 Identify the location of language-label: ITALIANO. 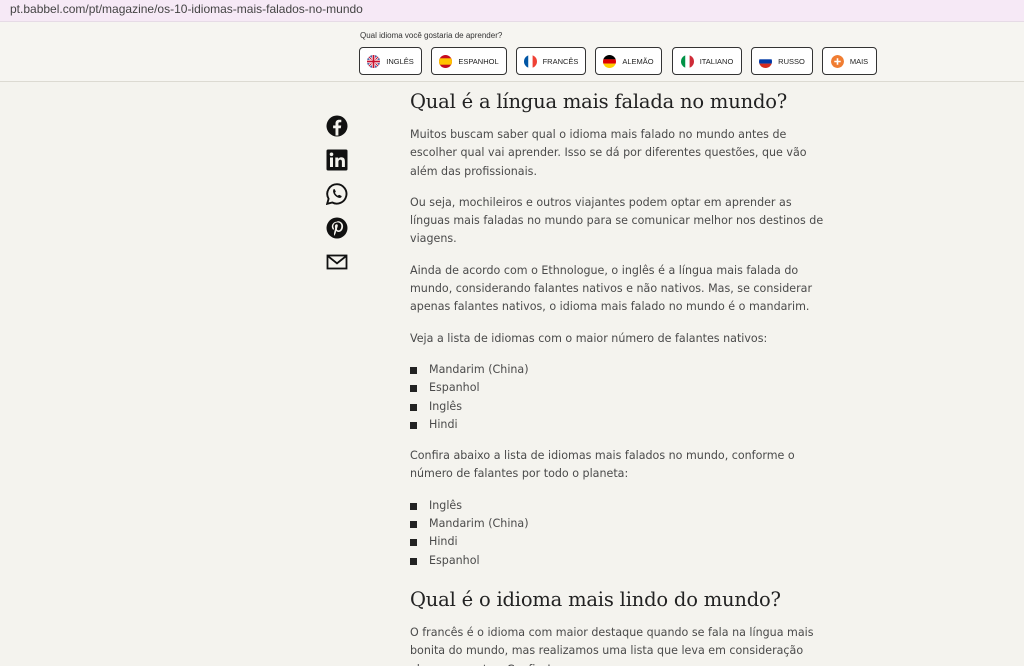
(716, 61).